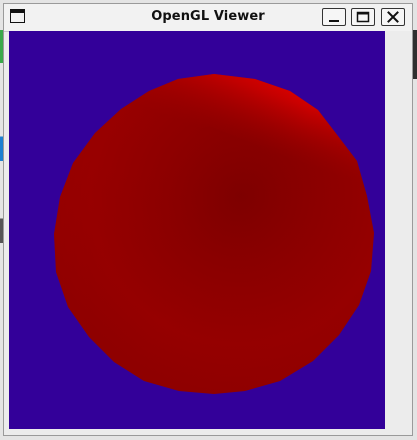 The height and width of the screenshot is (440, 417). I want to click on window-frame-right, so click(398, 230).